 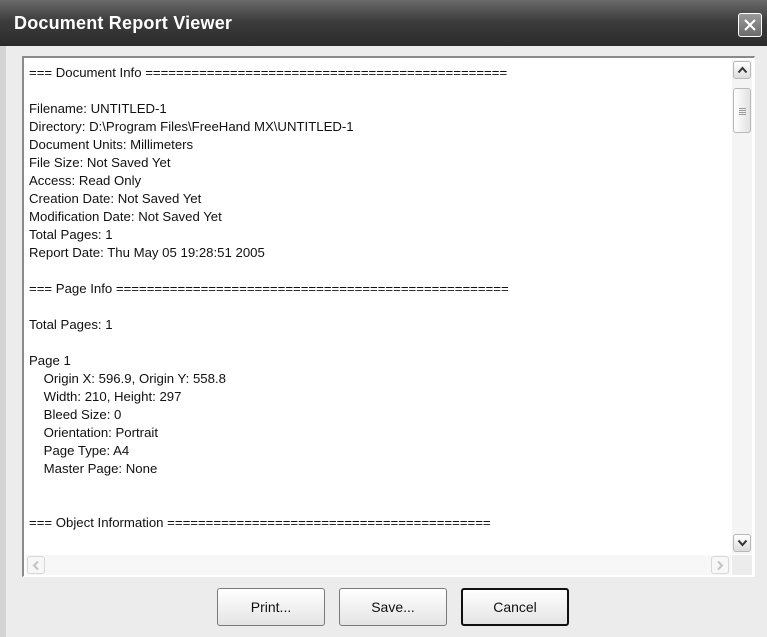 I want to click on arrow-right-icon, so click(x=720, y=565).